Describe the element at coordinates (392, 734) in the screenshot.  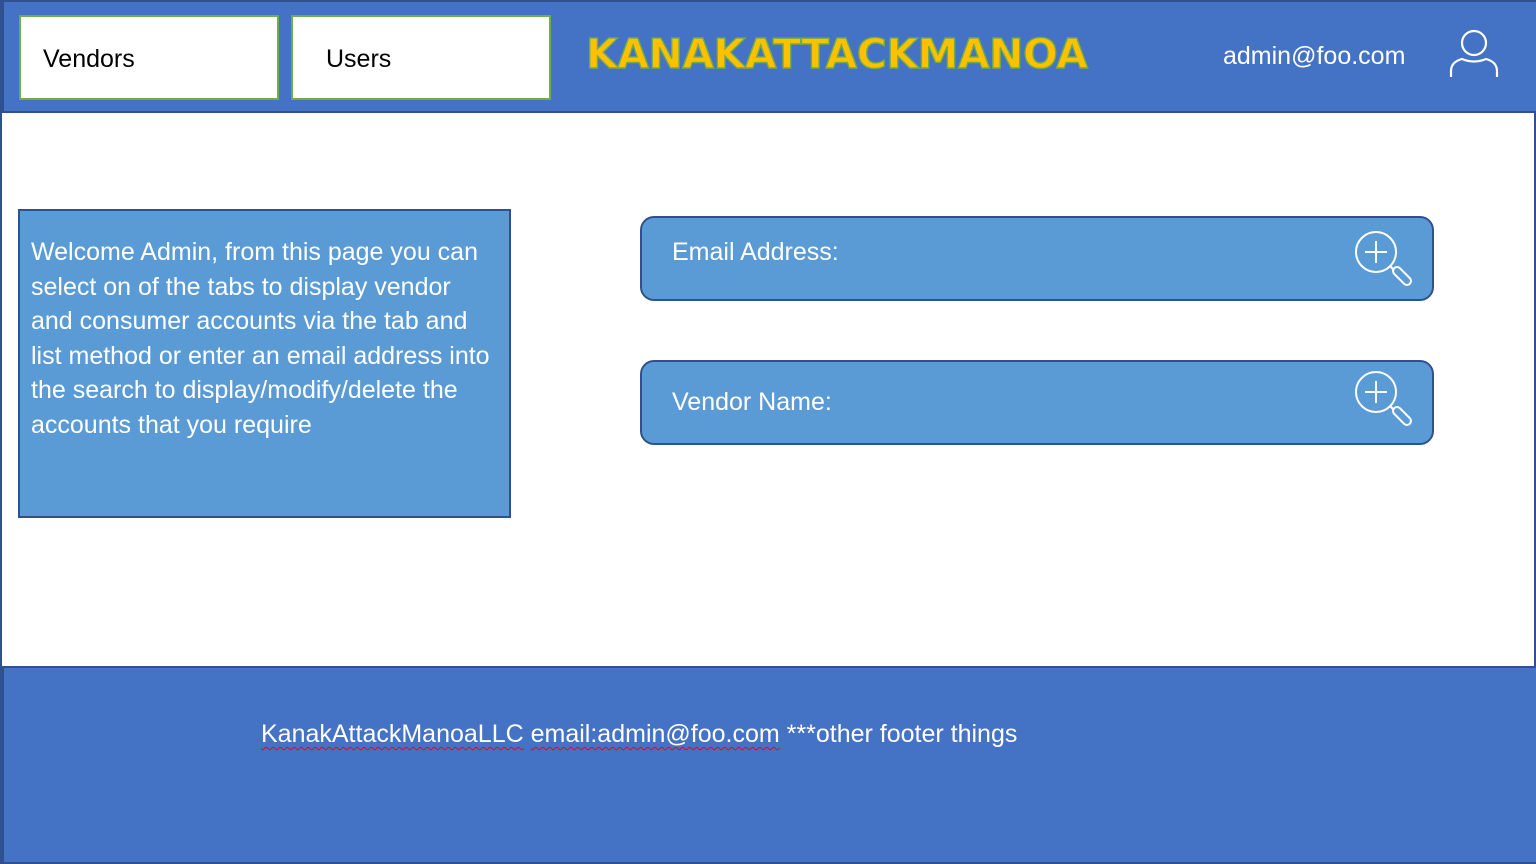
I see `footer-company: KanakAttackManoaLLC` at that location.